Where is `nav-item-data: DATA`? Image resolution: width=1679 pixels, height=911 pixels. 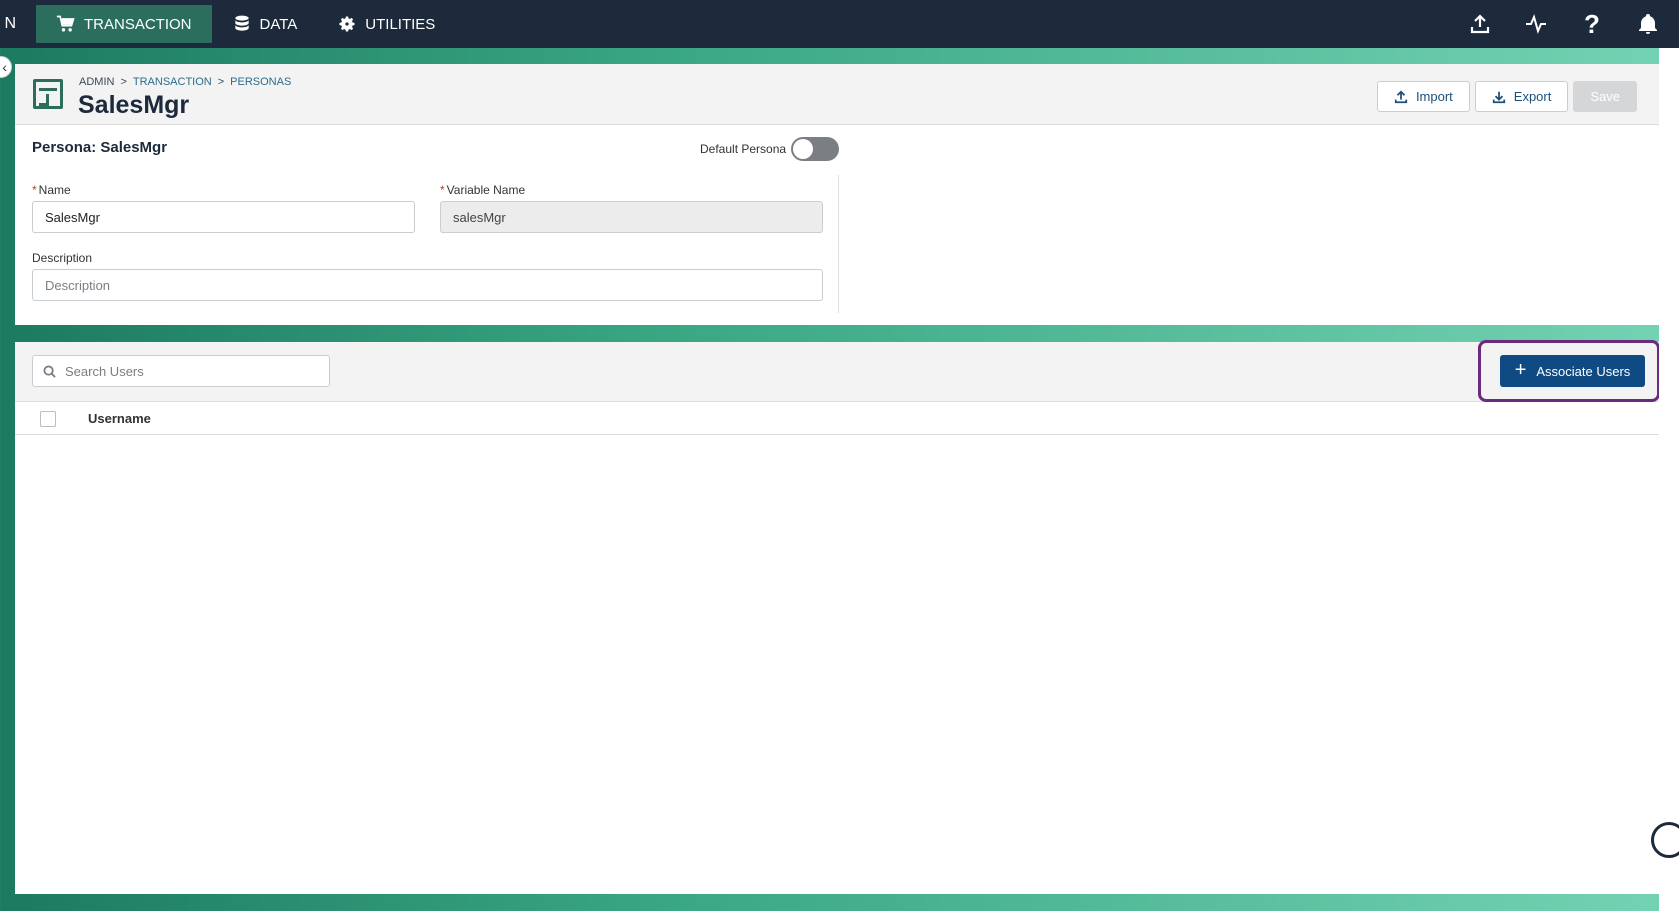 nav-item-data: DATA is located at coordinates (265, 24).